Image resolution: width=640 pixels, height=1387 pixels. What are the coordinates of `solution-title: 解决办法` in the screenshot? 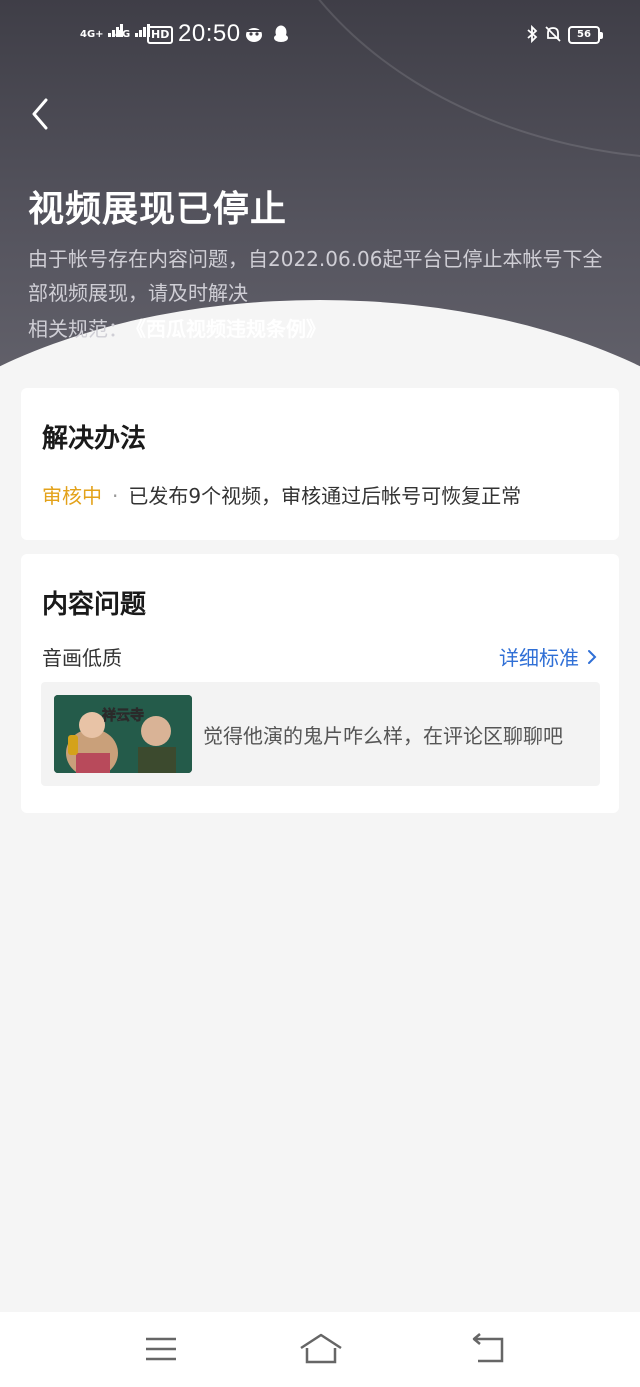 It's located at (94, 439).